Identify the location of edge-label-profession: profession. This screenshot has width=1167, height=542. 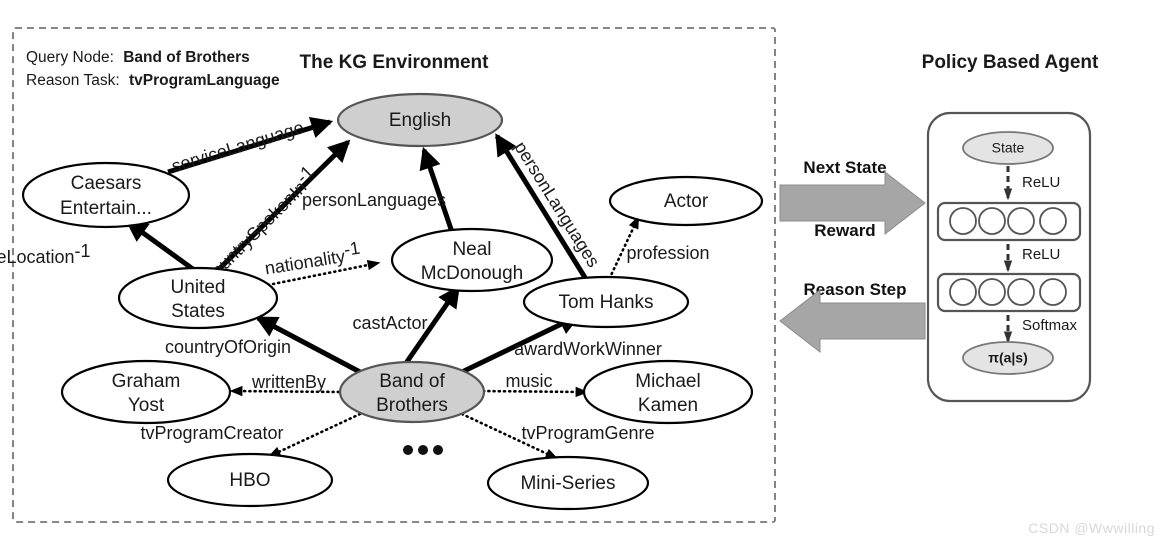
(667, 253).